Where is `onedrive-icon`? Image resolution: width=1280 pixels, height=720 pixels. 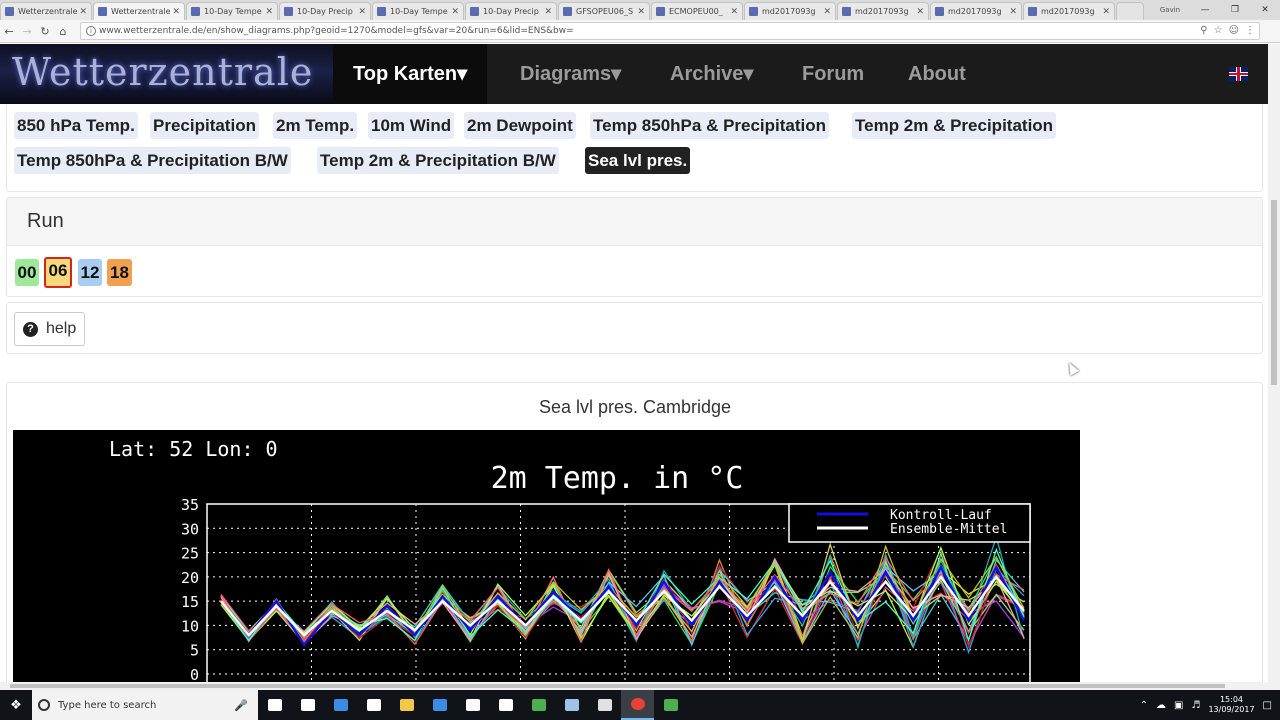 onedrive-icon is located at coordinates (439, 705).